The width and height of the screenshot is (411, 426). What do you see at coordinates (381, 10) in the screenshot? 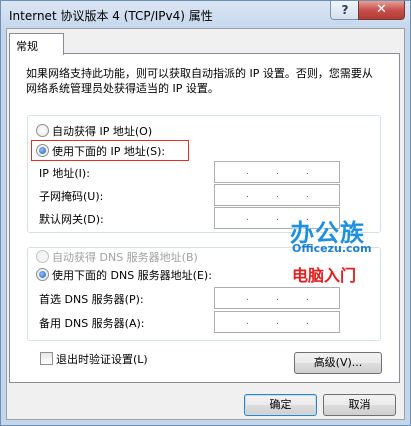
I see `close-button: ✕` at bounding box center [381, 10].